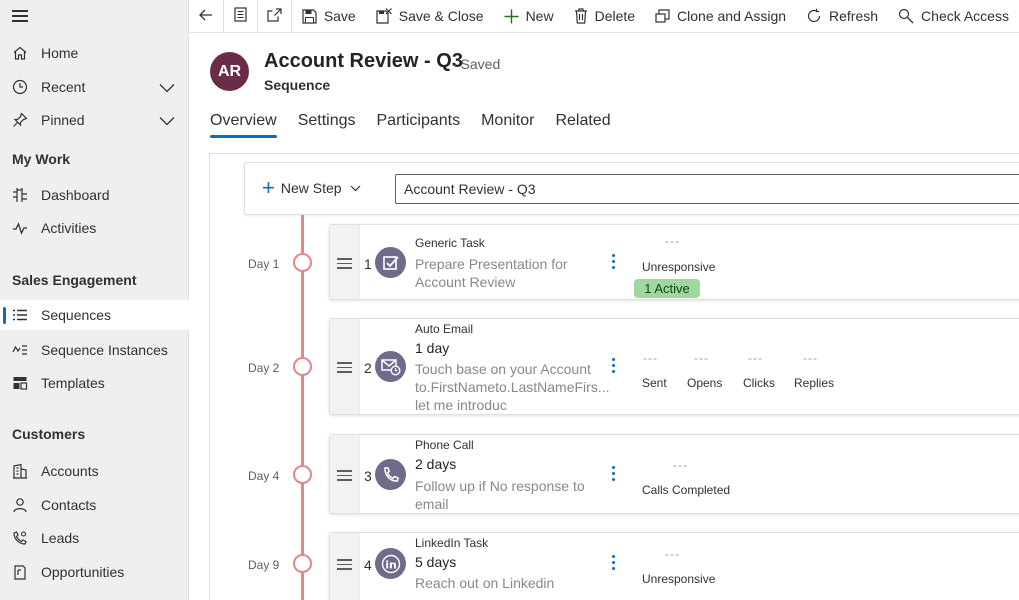 The image size is (1019, 600). What do you see at coordinates (732, 16) in the screenshot?
I see `clone-assign-label: Clone and Assign` at bounding box center [732, 16].